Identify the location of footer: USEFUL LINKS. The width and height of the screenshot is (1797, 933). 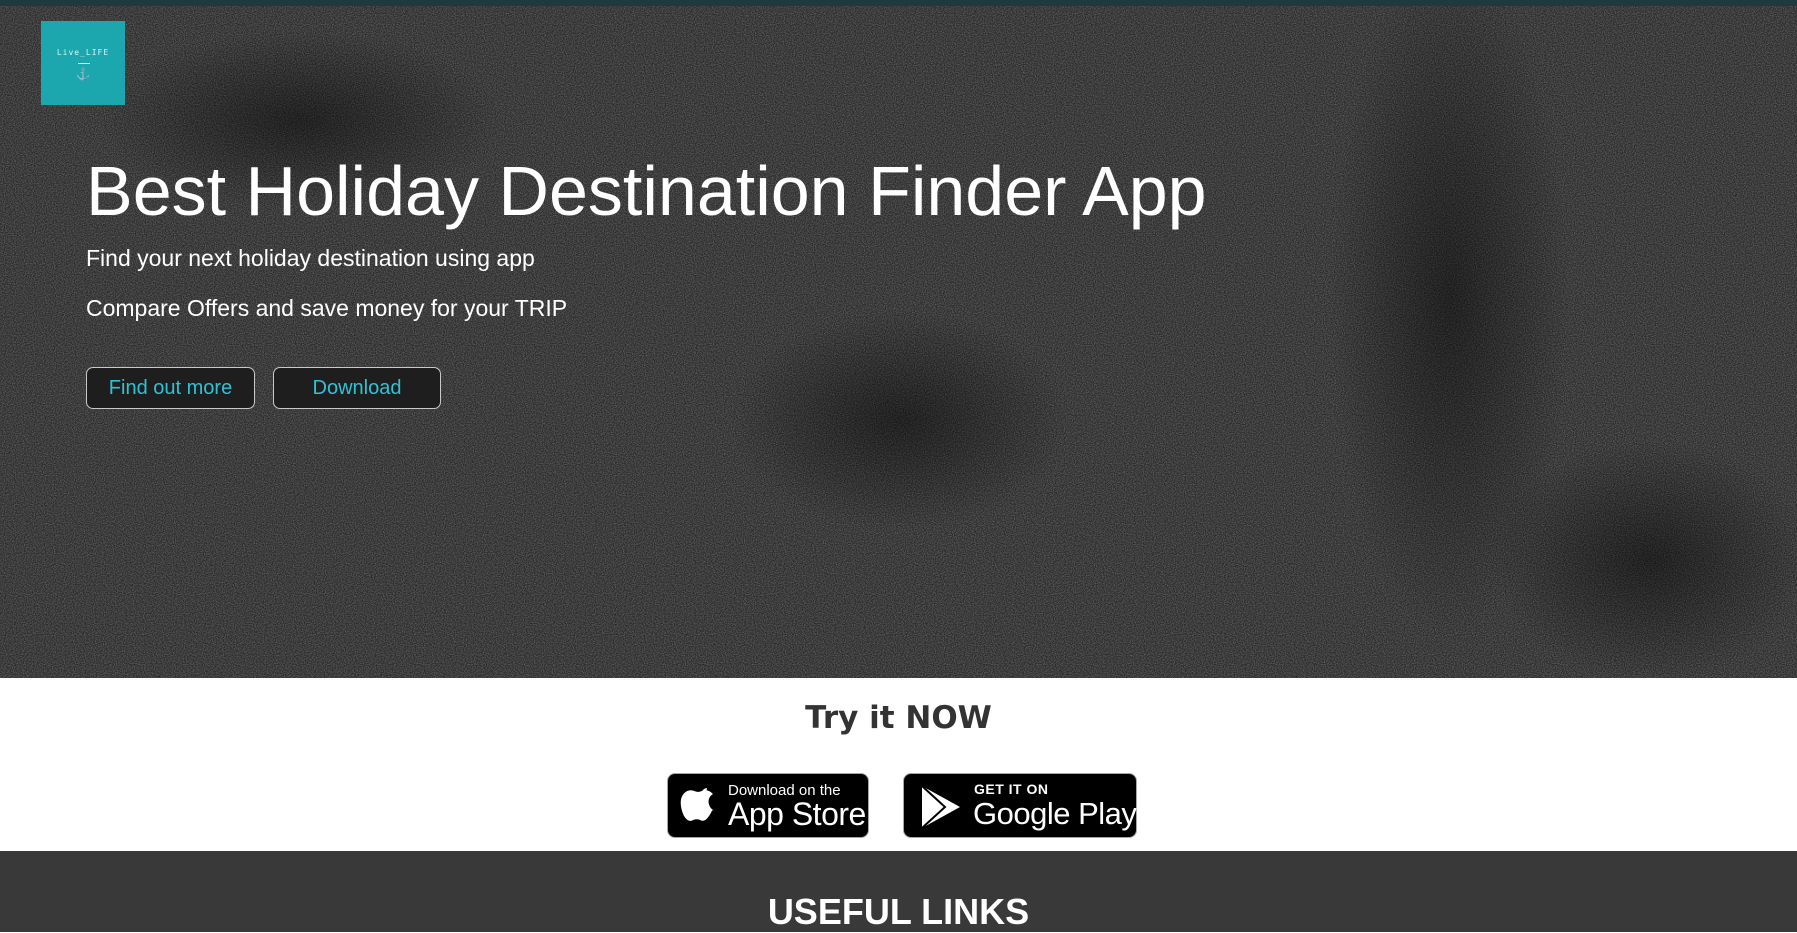
(898, 891).